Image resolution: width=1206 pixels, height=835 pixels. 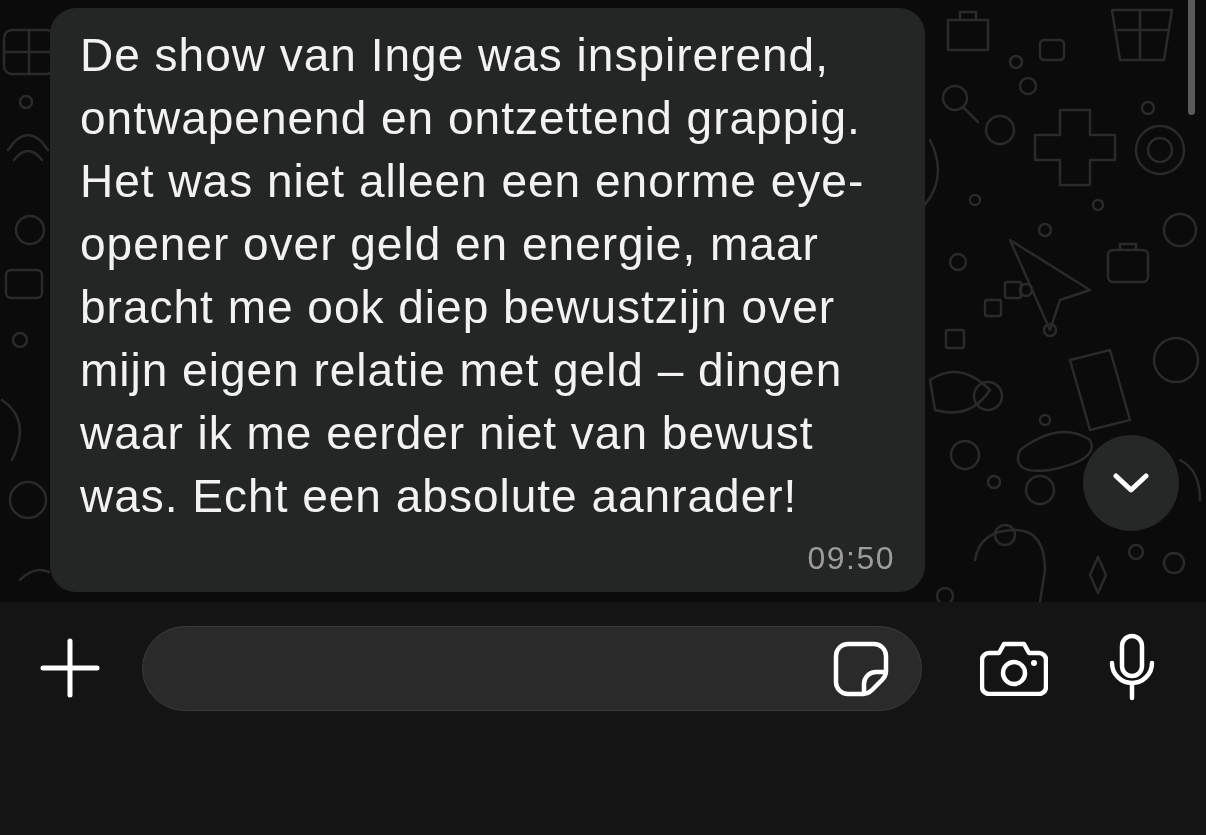 I want to click on microphone-button, so click(x=1132, y=667).